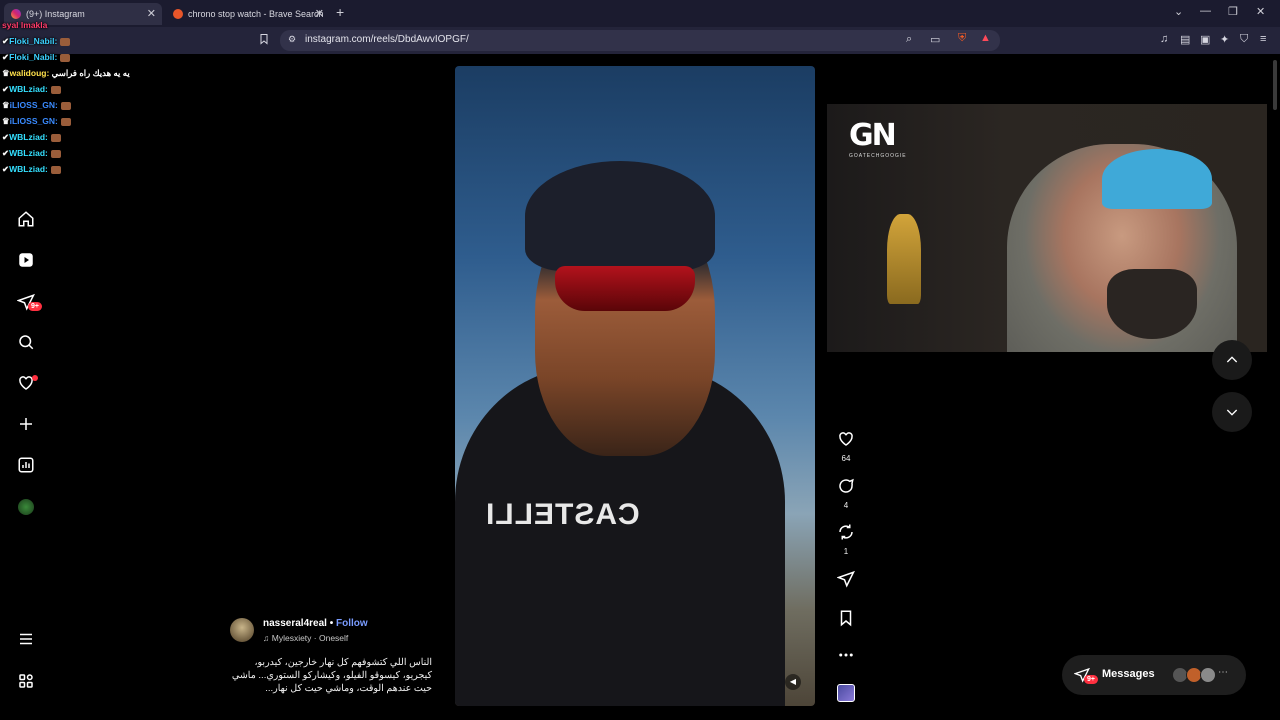  Describe the element at coordinates (1263, 39) in the screenshot. I see `menu-icon: ≡` at that location.